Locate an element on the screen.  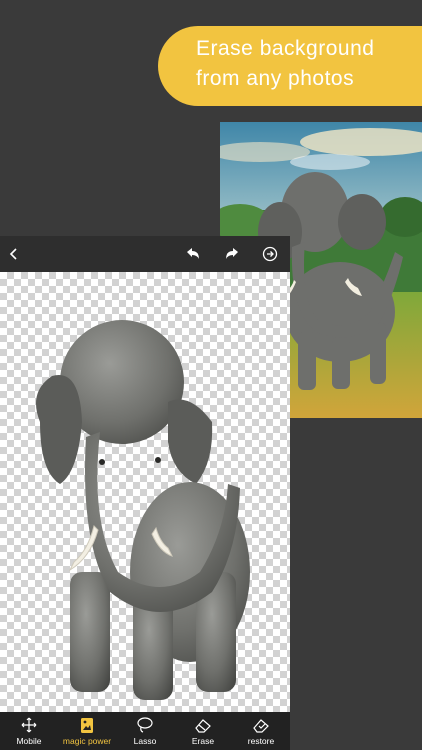
tool-label: Erase is located at coordinates (203, 741).